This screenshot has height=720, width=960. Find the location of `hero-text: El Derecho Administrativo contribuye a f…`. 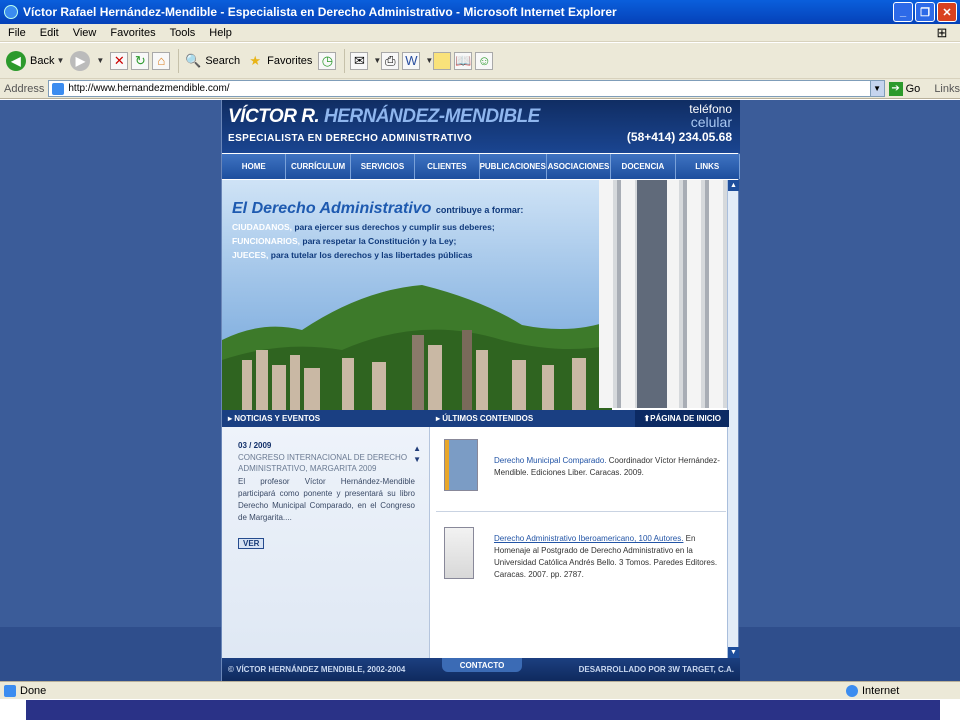

hero-text: El Derecho Administrativo contribuye a f… is located at coordinates (382, 230).